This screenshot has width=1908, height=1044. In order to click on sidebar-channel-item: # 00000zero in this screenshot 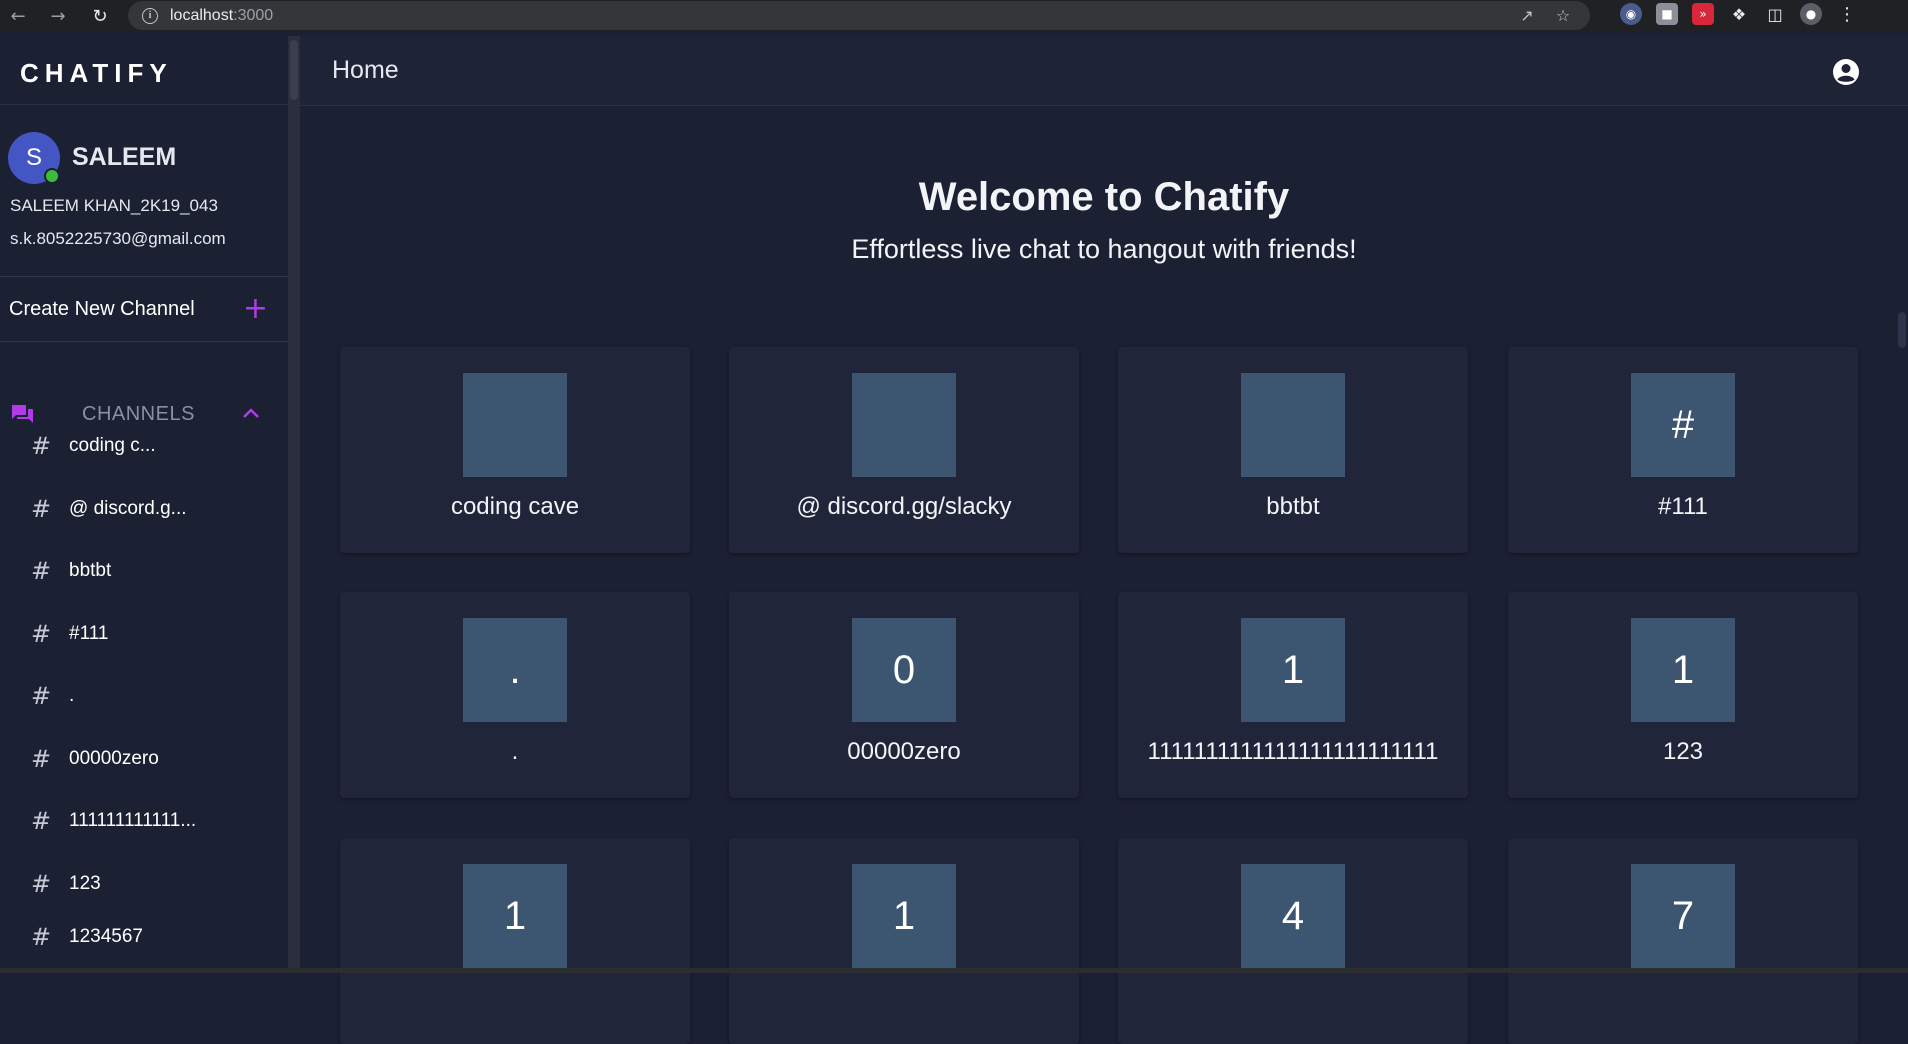, I will do `click(144, 759)`.